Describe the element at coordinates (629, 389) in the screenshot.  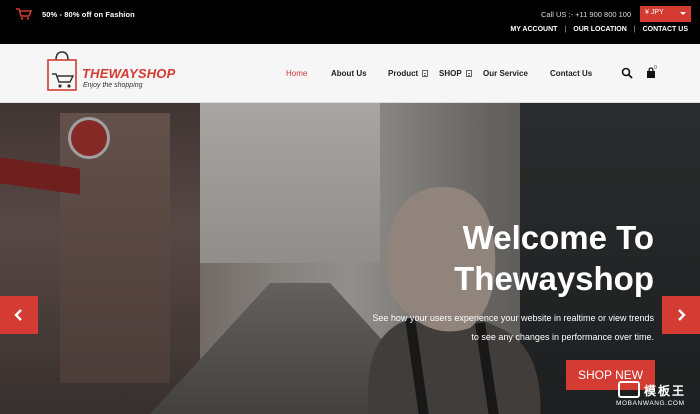
I see `watermark-logo-icon` at that location.